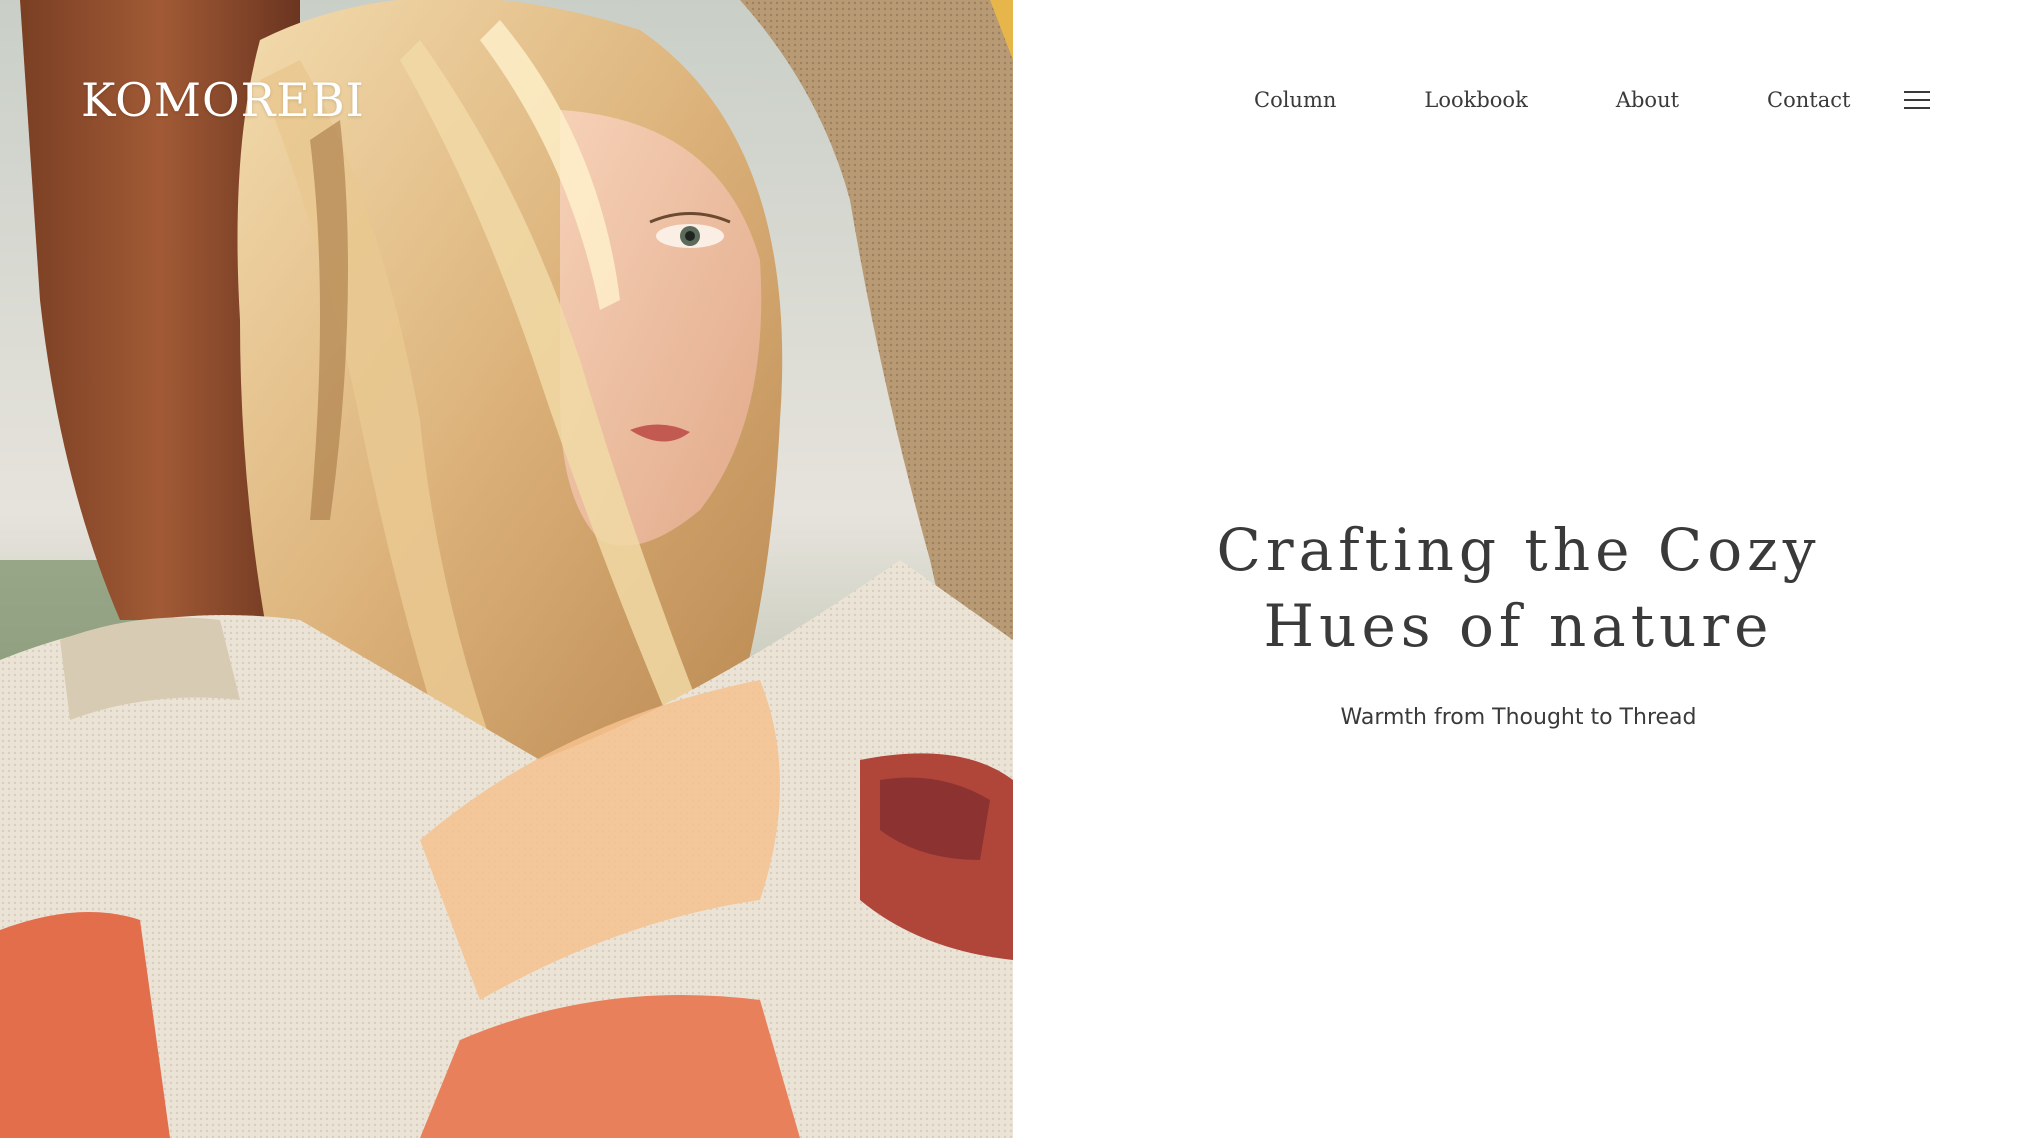 This screenshot has height=1138, width=2024. What do you see at coordinates (1552, 100) in the screenshot?
I see `main-nav: Column Lookbook About Contact` at bounding box center [1552, 100].